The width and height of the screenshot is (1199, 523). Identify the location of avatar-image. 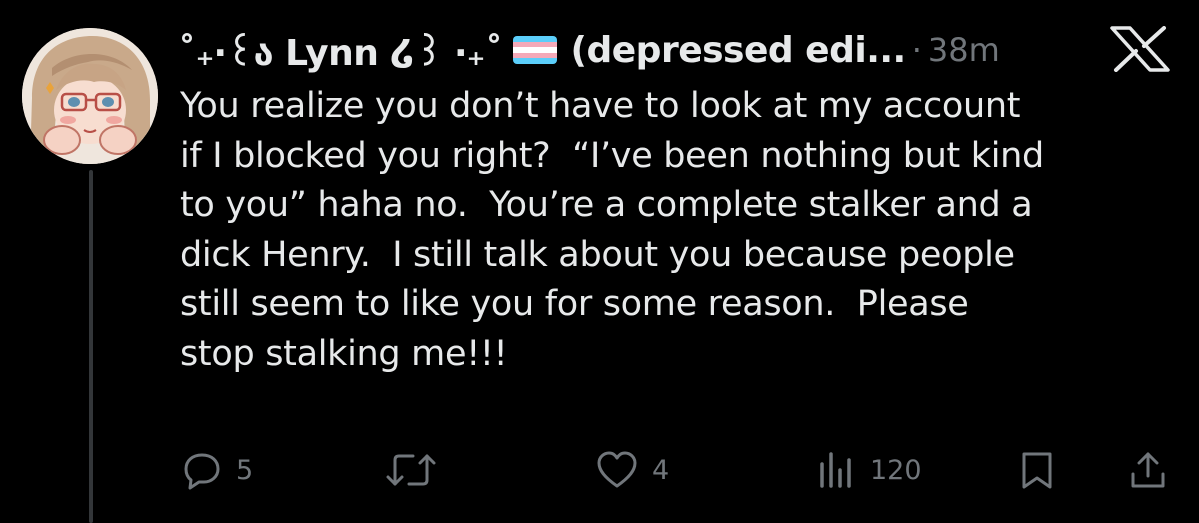
(90, 96).